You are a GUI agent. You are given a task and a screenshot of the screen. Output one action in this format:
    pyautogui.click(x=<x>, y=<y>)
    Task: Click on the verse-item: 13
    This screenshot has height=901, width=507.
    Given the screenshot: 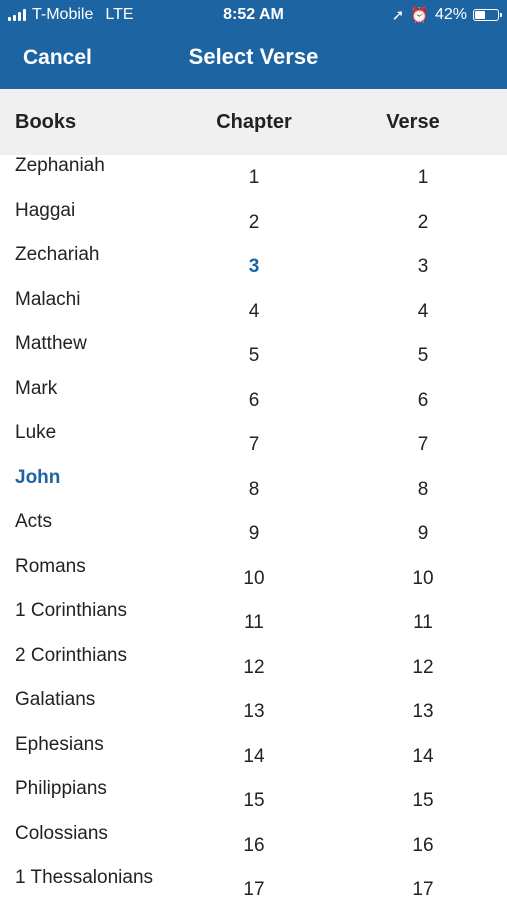 What is the action you would take?
    pyautogui.click(x=423, y=712)
    